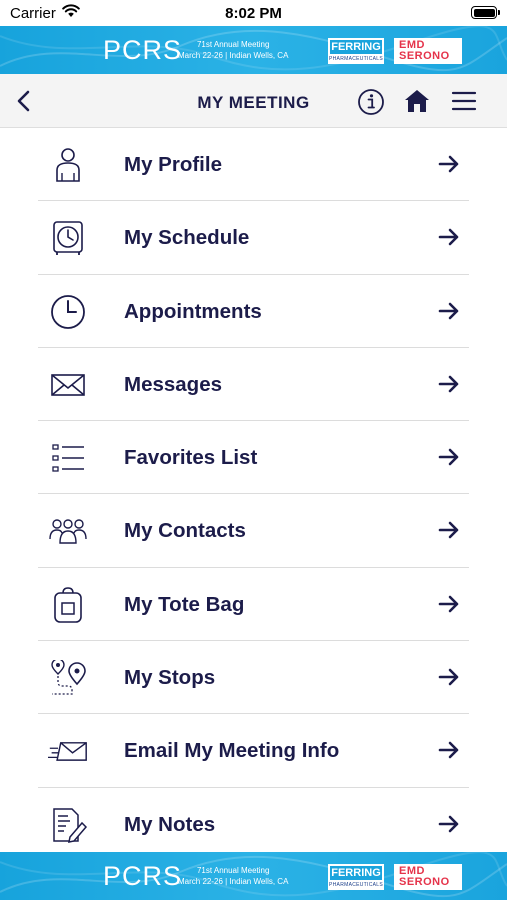 This screenshot has height=900, width=507. Describe the element at coordinates (68, 605) in the screenshot. I see `bag-icon` at that location.